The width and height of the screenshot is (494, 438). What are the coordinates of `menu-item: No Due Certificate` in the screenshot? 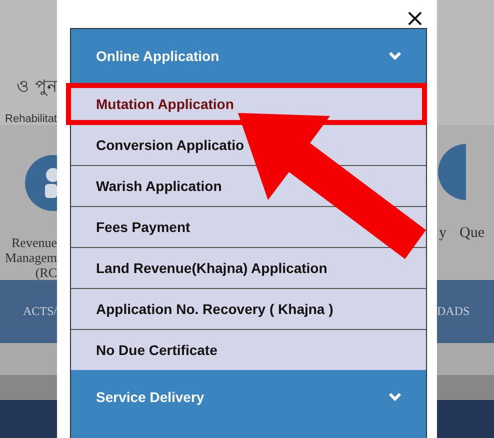 It's located at (248, 349).